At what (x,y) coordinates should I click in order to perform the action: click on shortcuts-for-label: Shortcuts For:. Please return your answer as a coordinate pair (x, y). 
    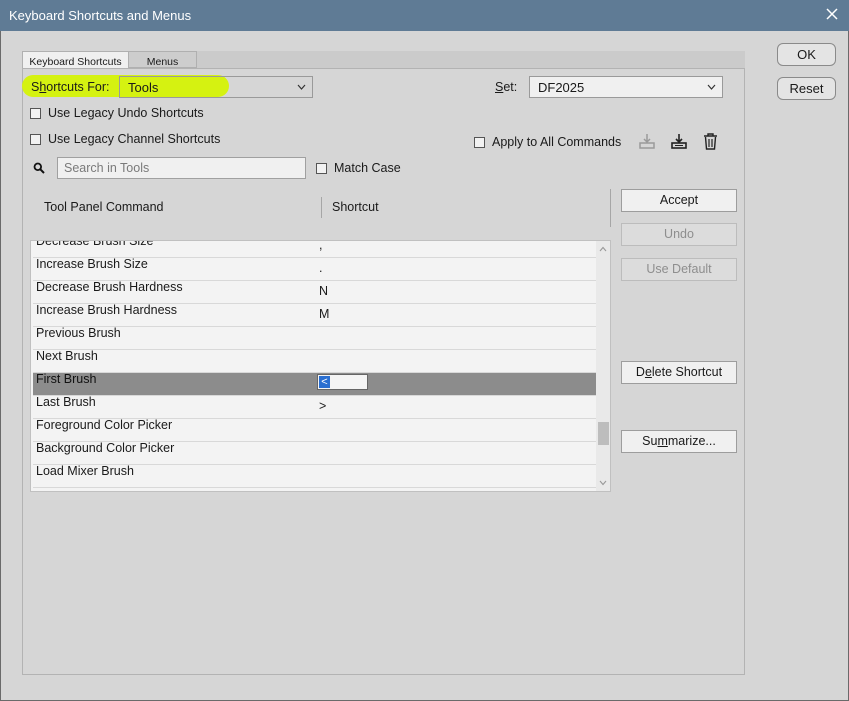
    Looking at the image, I should click on (70, 87).